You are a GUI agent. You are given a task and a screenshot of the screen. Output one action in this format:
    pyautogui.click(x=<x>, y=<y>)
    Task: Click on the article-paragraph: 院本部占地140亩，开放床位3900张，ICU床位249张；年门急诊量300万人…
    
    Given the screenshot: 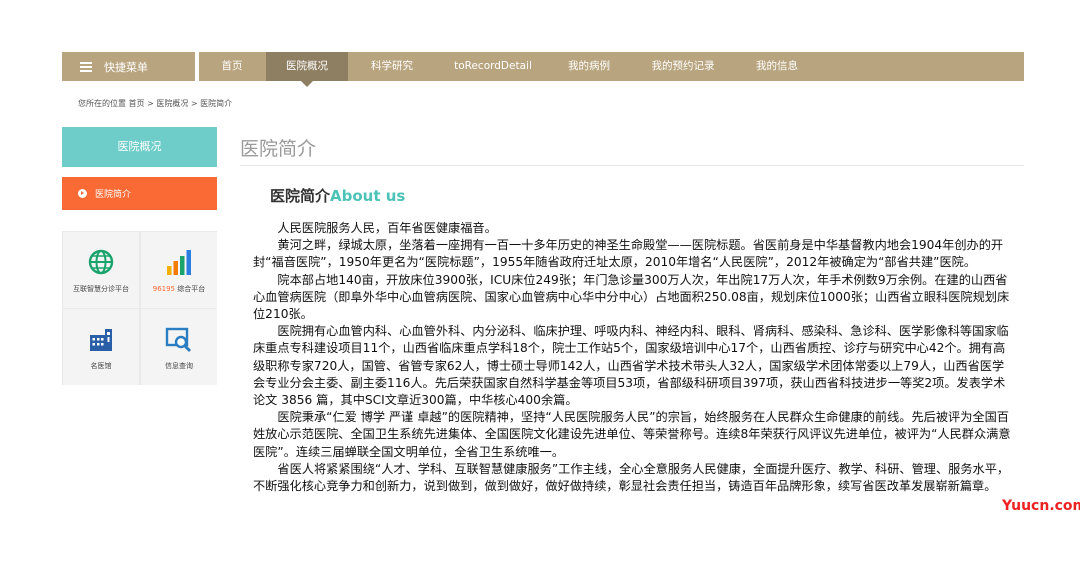 What is the action you would take?
    pyautogui.click(x=631, y=297)
    